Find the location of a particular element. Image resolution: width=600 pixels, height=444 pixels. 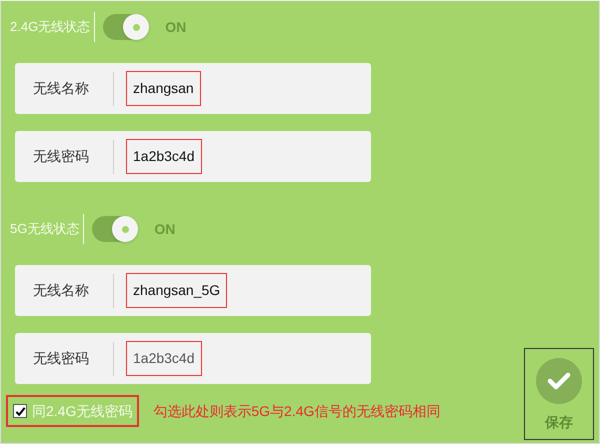

checkbox is located at coordinates (20, 411).